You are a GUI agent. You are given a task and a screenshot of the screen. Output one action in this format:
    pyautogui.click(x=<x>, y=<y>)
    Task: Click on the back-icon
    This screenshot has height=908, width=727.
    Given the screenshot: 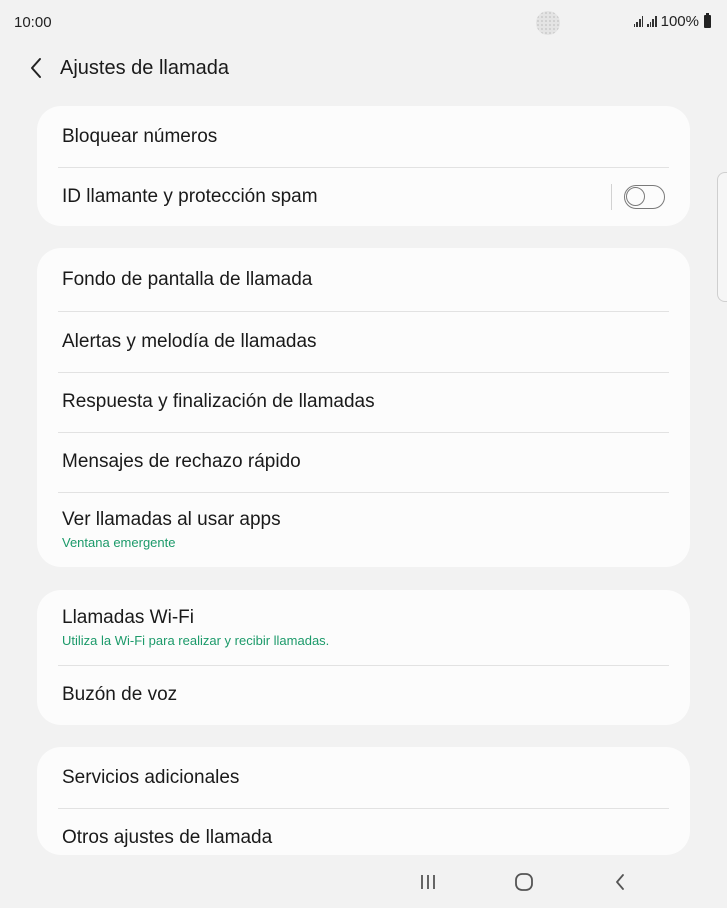 What is the action you would take?
    pyautogui.click(x=620, y=882)
    